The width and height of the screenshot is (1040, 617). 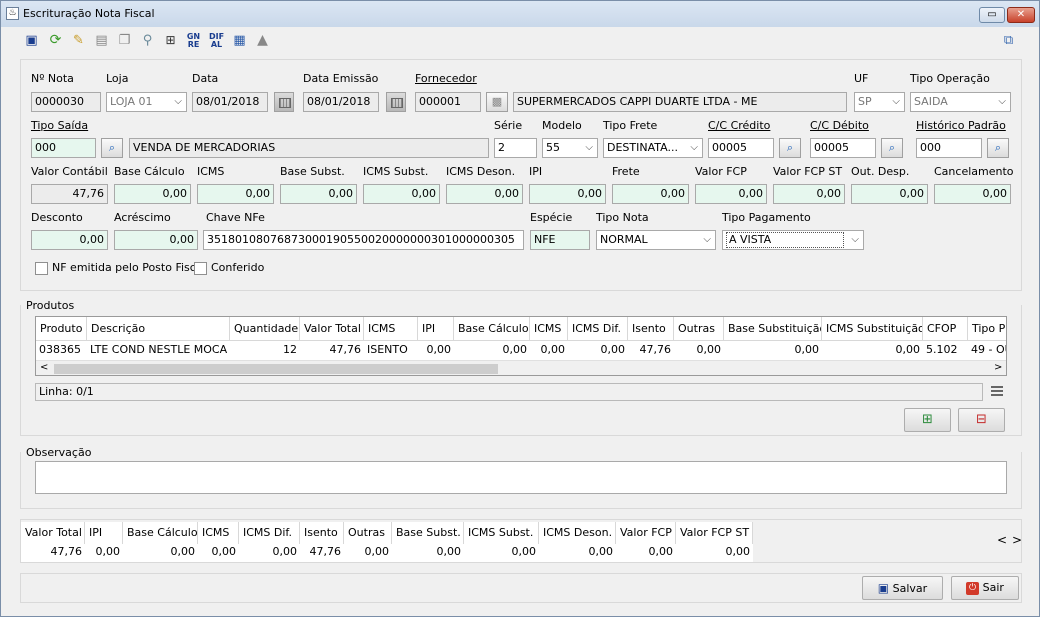 What do you see at coordinates (892, 148) in the screenshot?
I see `cc-debito-search-icon: ⌕` at bounding box center [892, 148].